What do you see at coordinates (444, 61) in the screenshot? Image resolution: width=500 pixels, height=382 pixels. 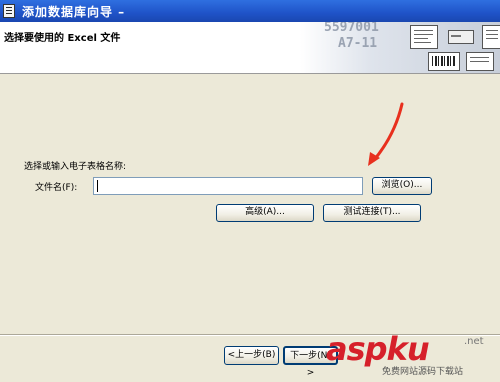 I see `barcode-icon` at bounding box center [444, 61].